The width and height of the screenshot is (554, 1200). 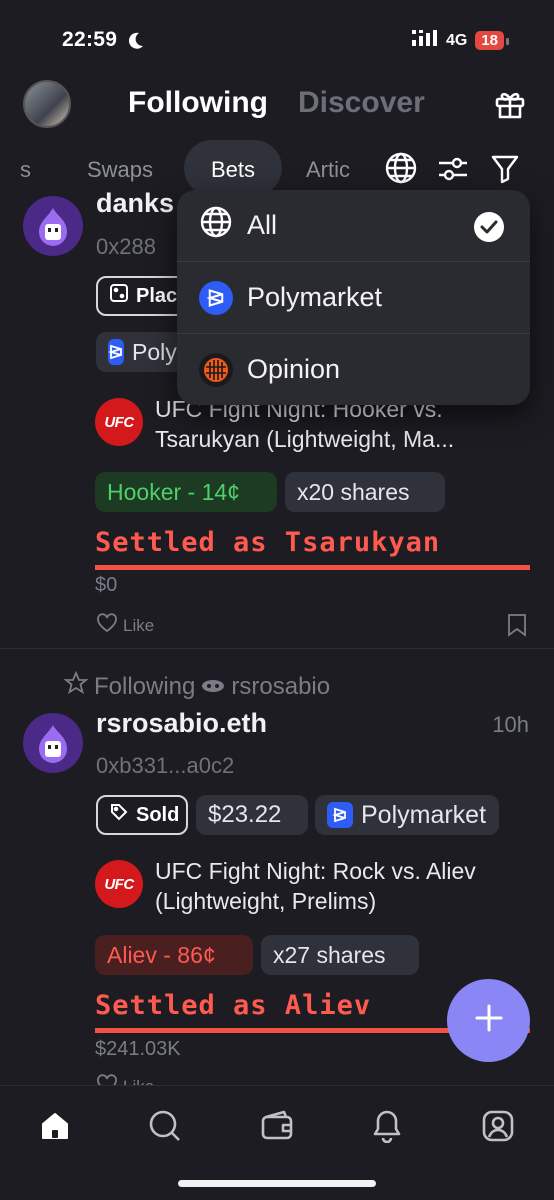 What do you see at coordinates (517, 627) in the screenshot?
I see `bookmark-icon` at bounding box center [517, 627].